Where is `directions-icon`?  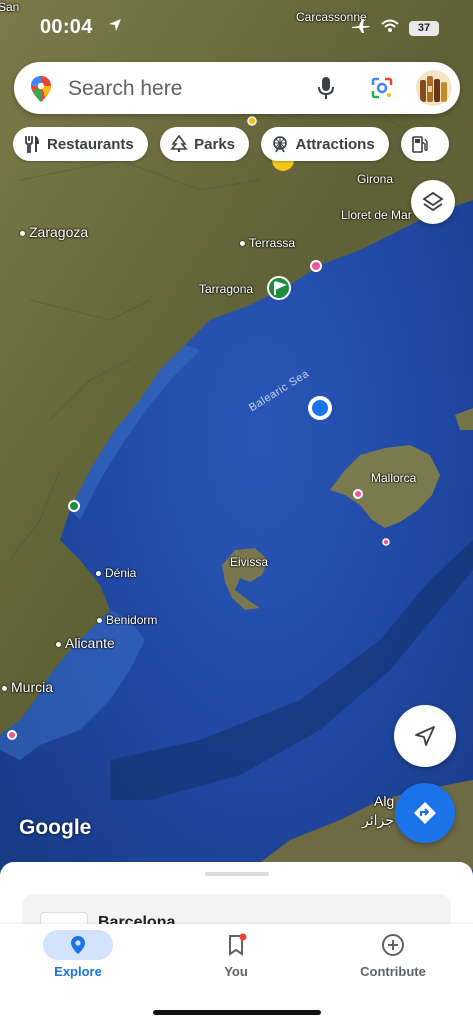 directions-icon is located at coordinates (425, 813).